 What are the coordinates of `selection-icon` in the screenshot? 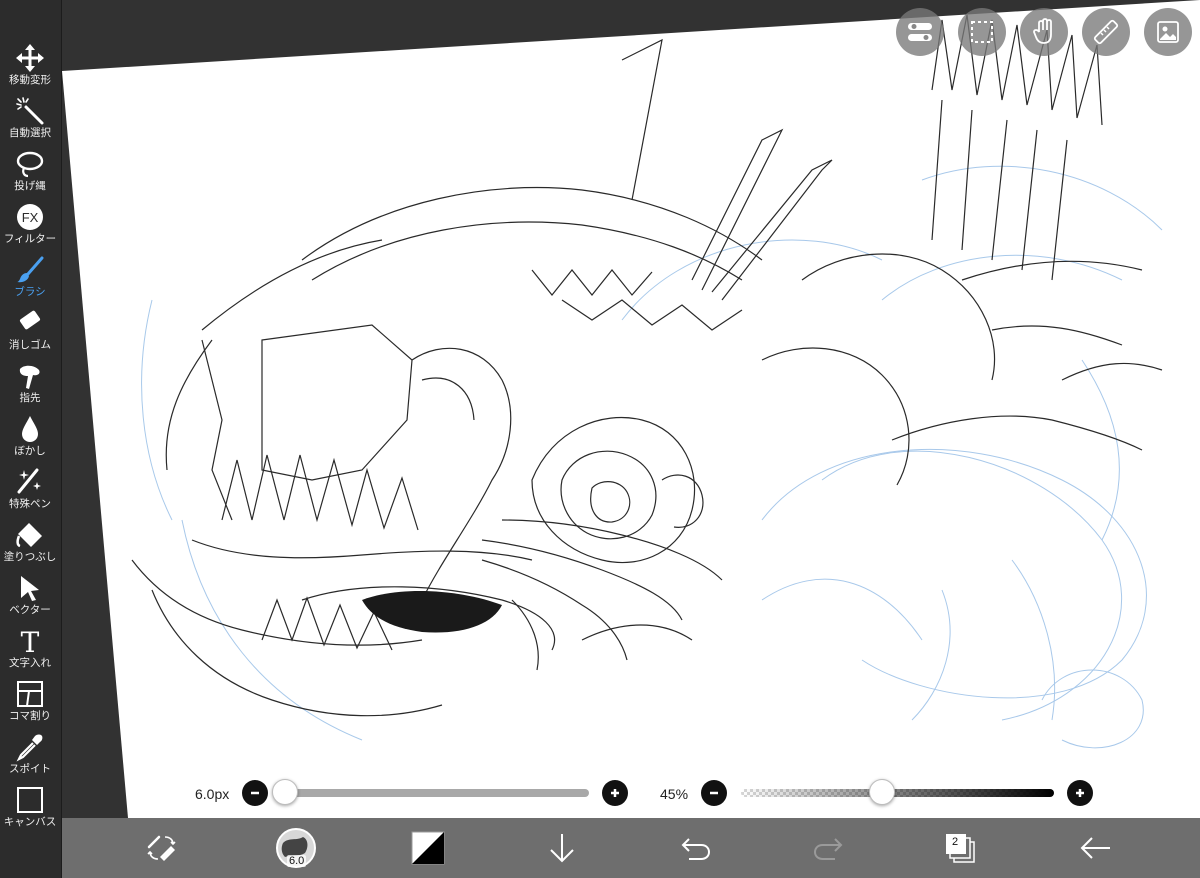 It's located at (982, 32).